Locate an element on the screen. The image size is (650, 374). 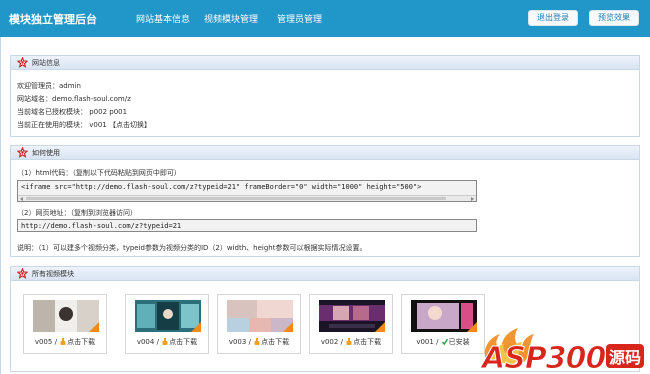
module-label: v005 / 点击下载 is located at coordinates (65, 342).